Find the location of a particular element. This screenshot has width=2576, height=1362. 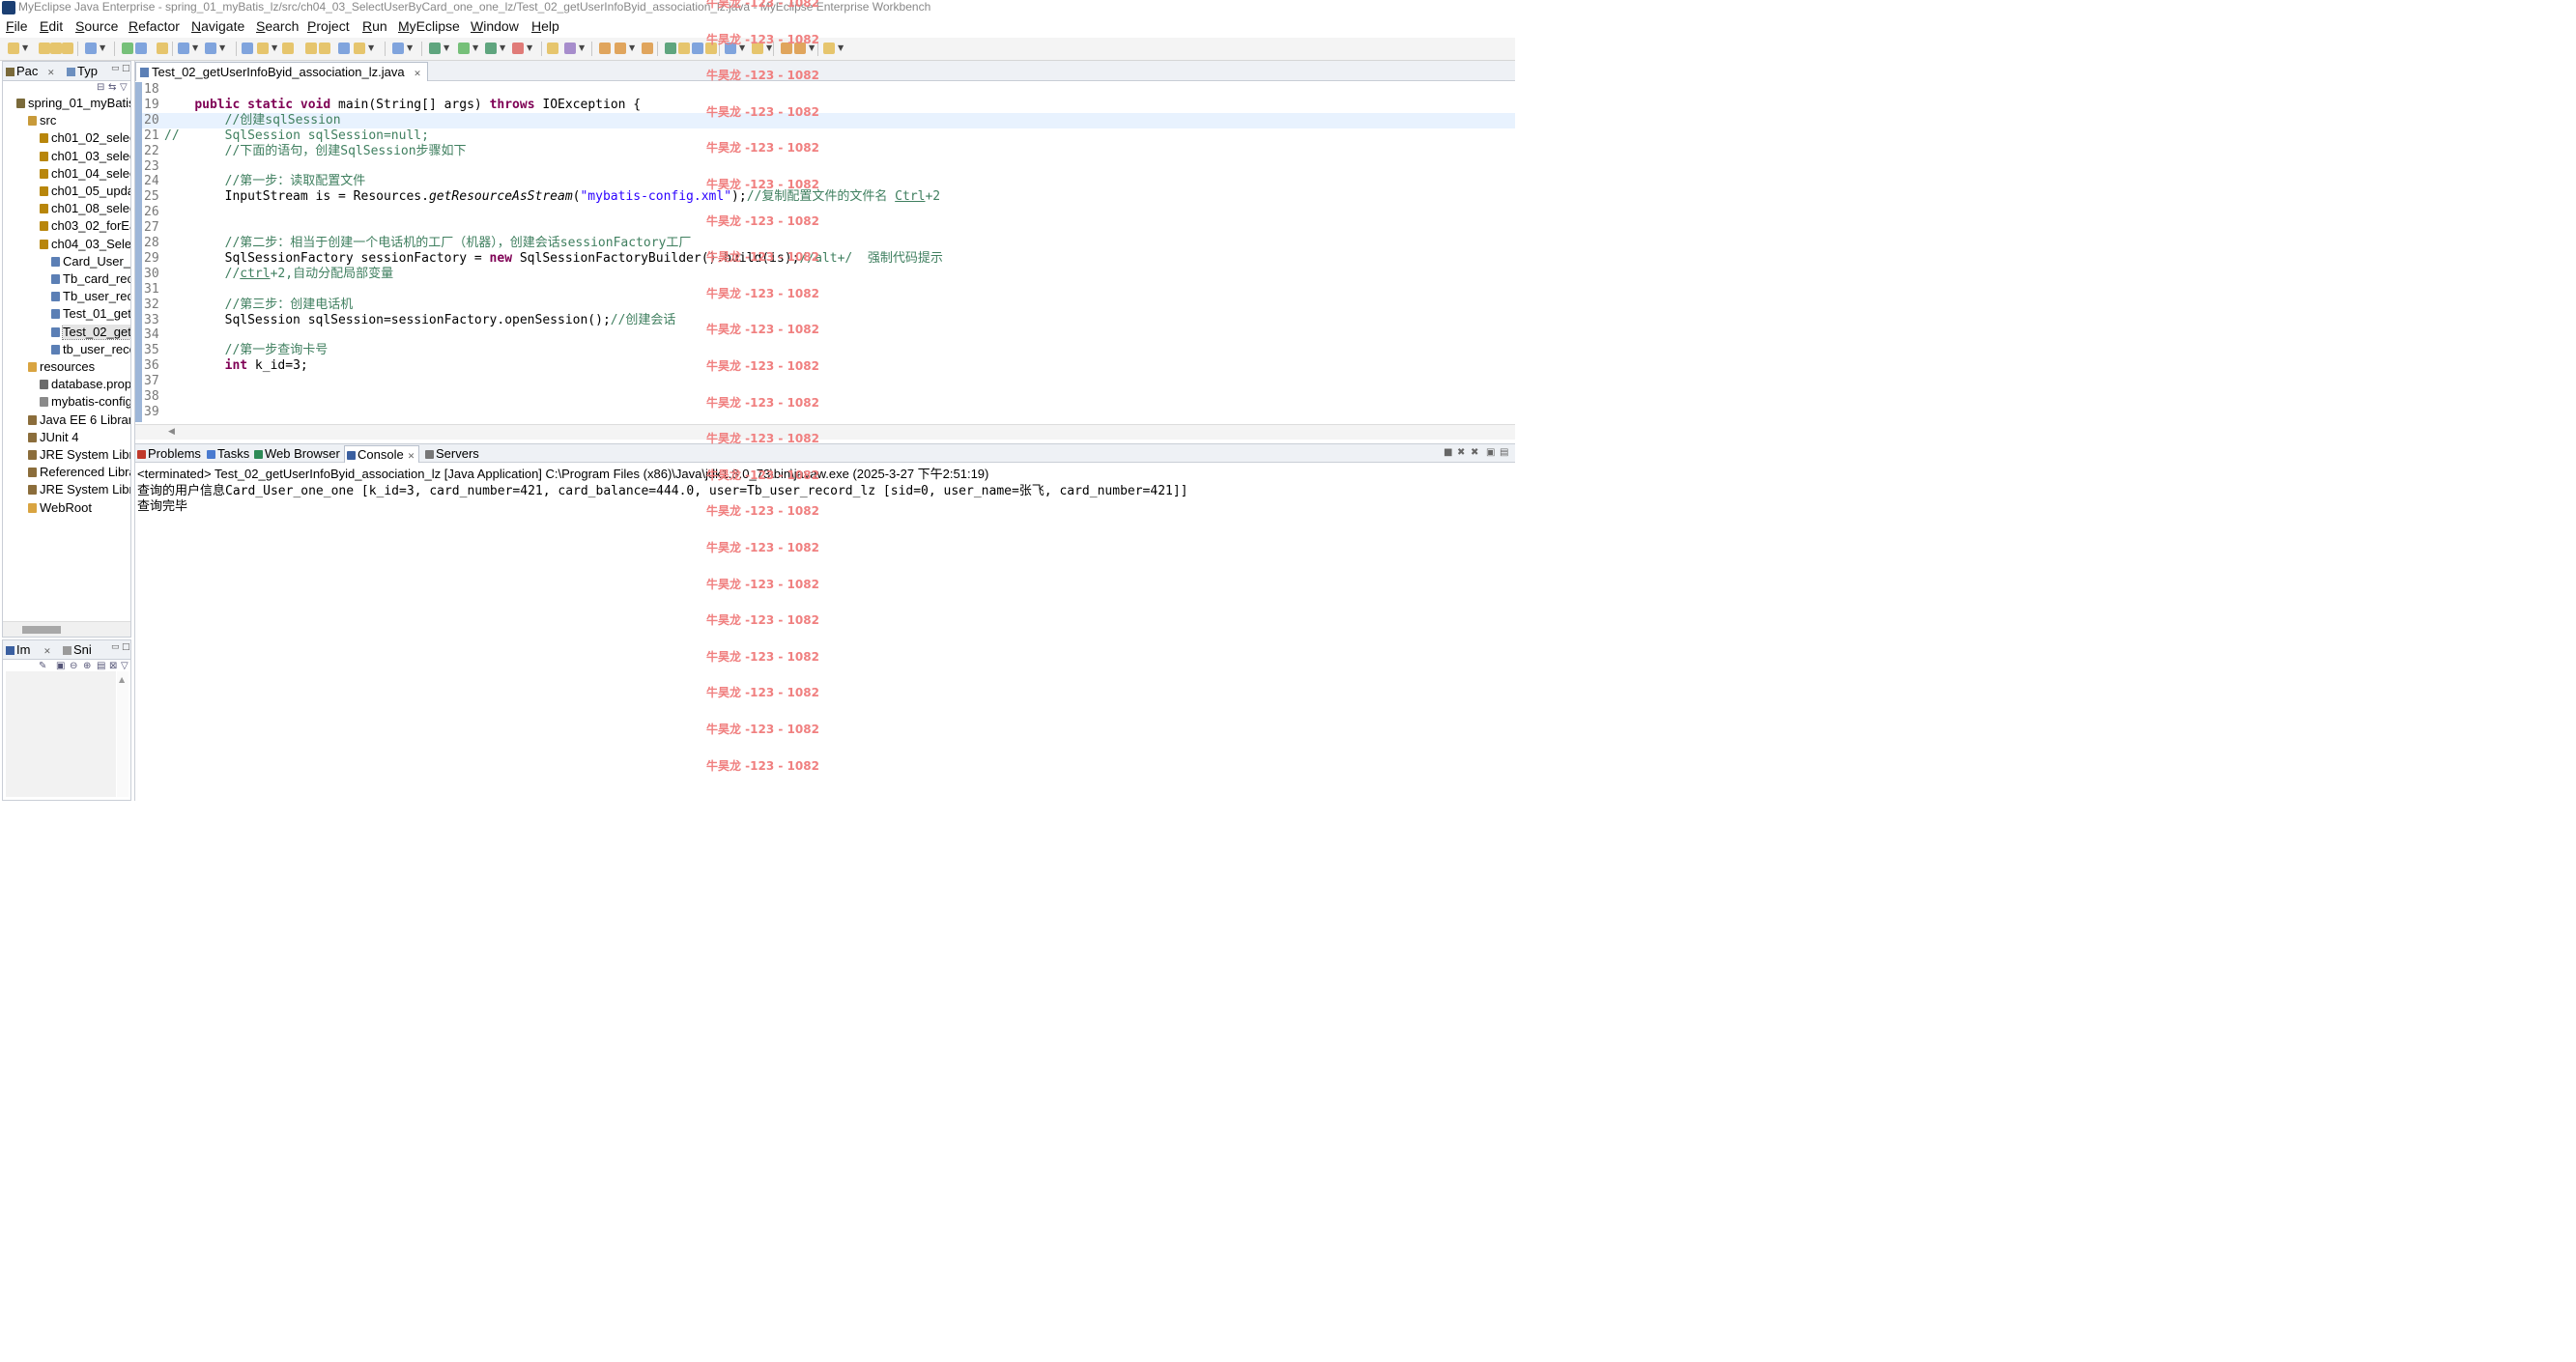

toolbar-action-1-icon is located at coordinates (14, 48).